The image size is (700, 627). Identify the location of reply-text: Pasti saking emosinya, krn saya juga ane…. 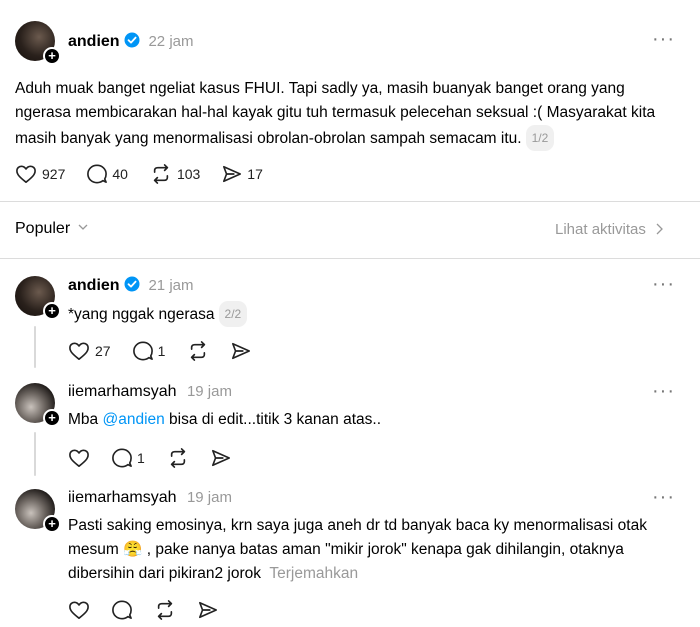
(373, 550).